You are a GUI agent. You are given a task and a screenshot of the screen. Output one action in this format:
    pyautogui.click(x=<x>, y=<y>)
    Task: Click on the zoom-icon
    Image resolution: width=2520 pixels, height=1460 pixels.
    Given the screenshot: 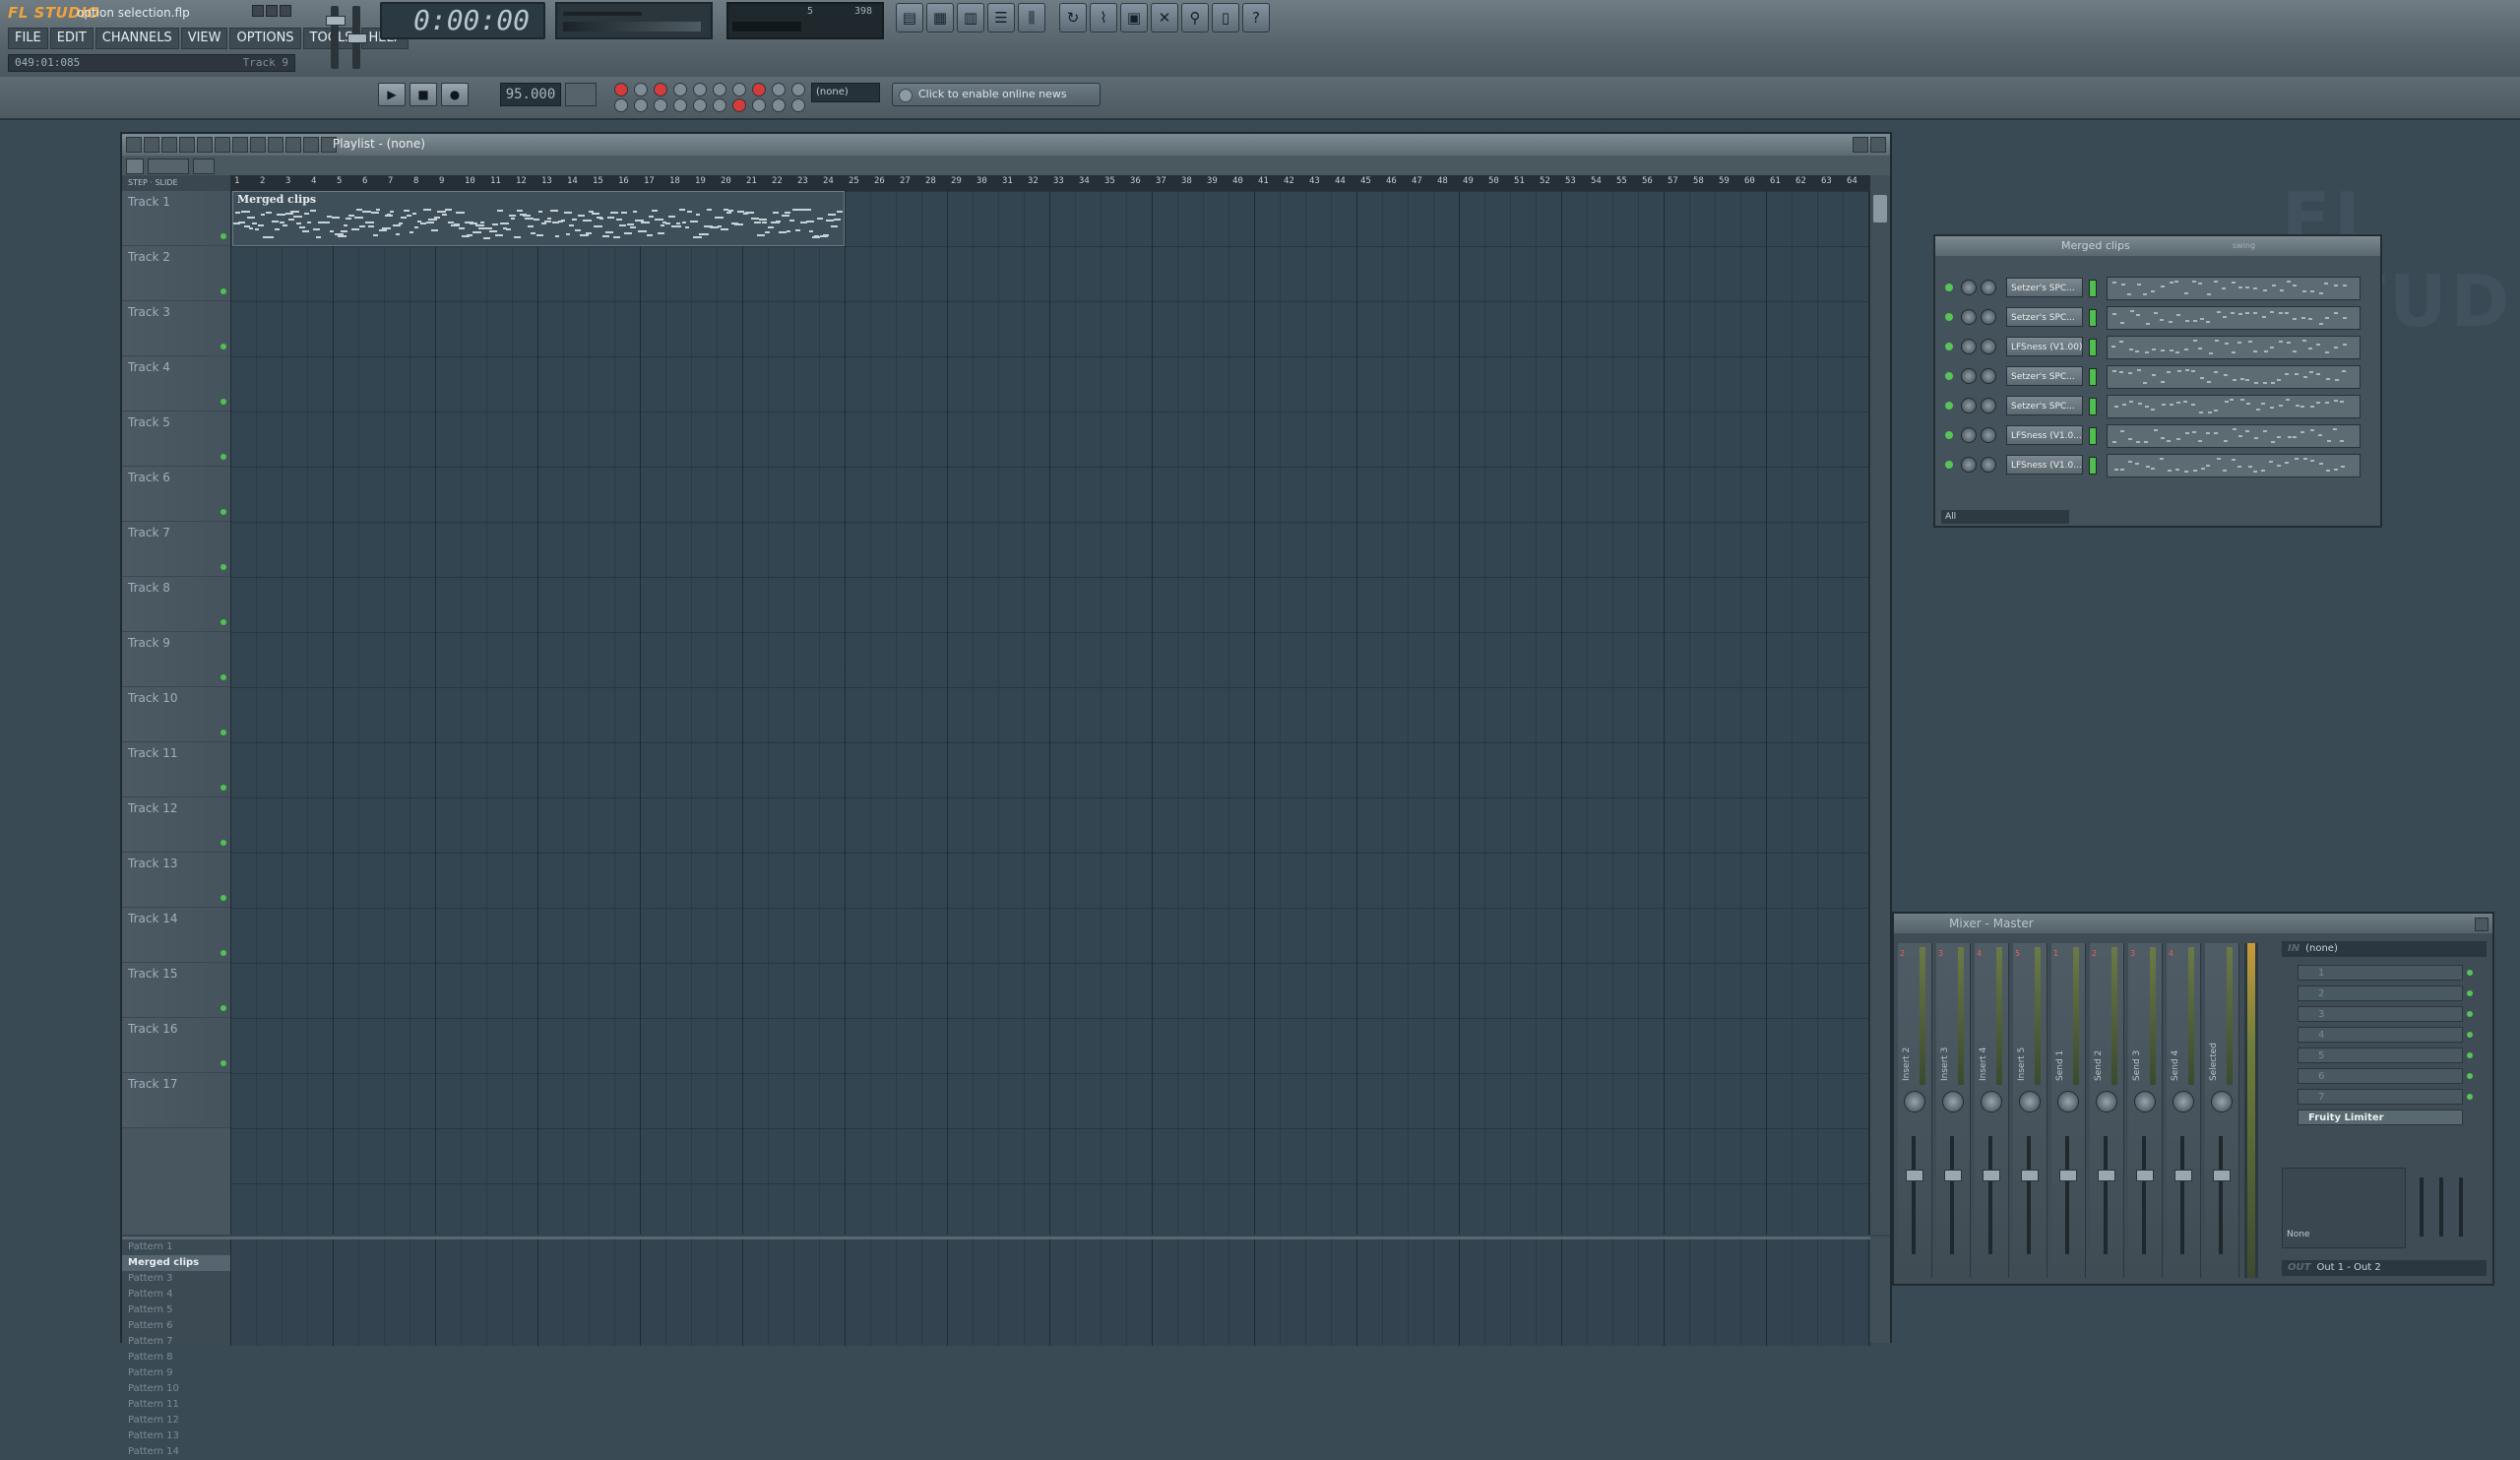 What is the action you would take?
    pyautogui.click(x=276, y=145)
    